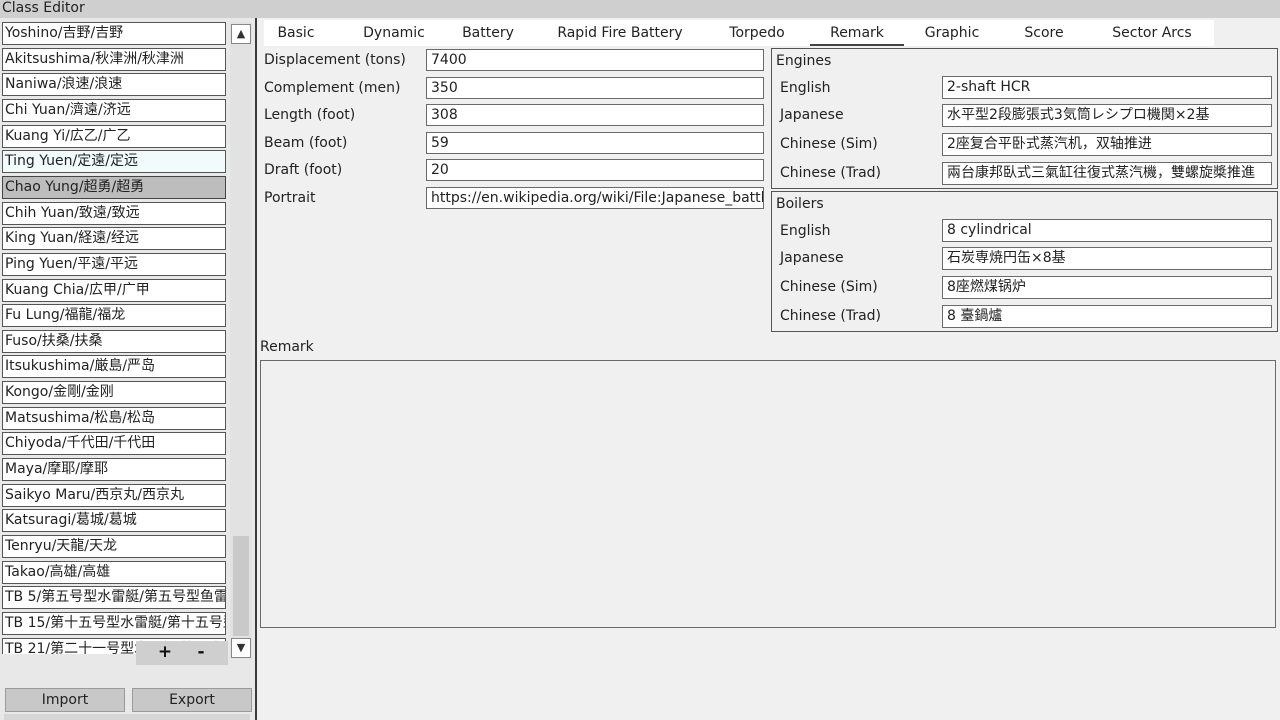 This screenshot has width=1280, height=720. What do you see at coordinates (114, 264) in the screenshot?
I see `ship-list-item: Ping Yuen/平遠/平远` at bounding box center [114, 264].